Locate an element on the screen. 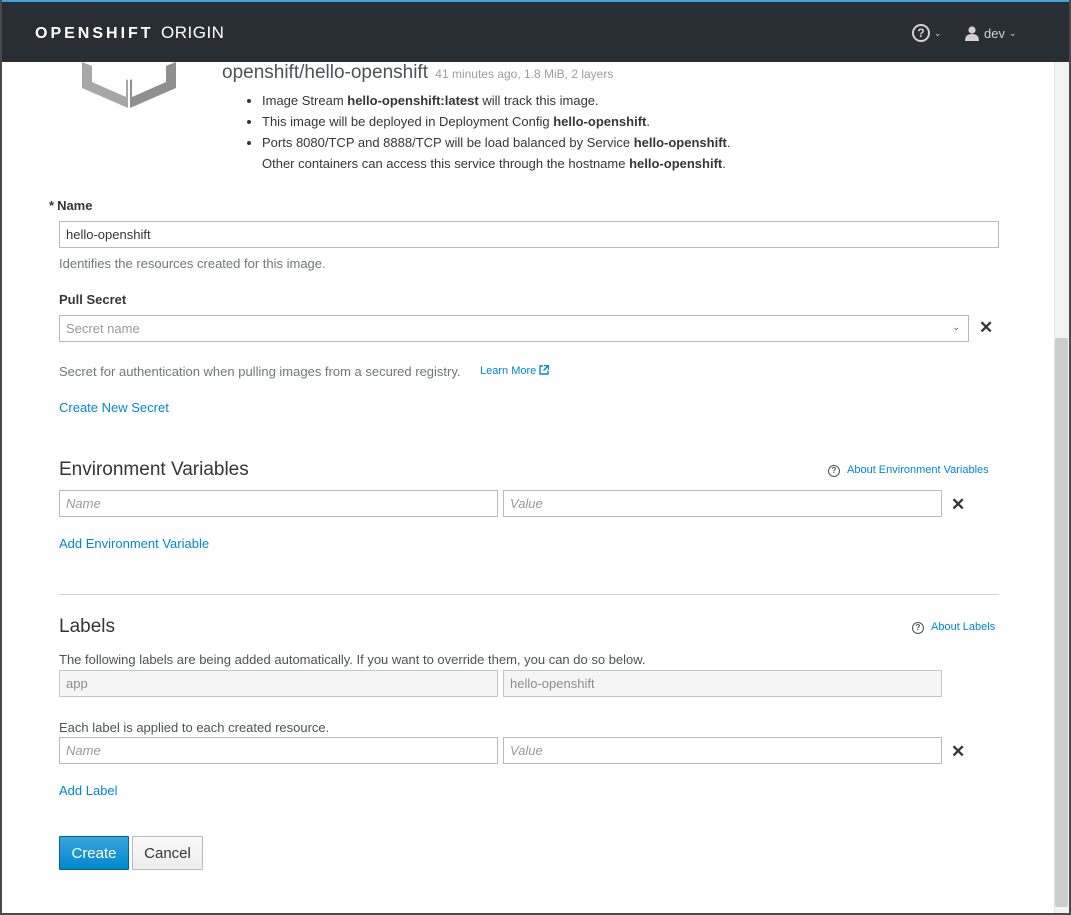  user-icon is located at coordinates (972, 33).